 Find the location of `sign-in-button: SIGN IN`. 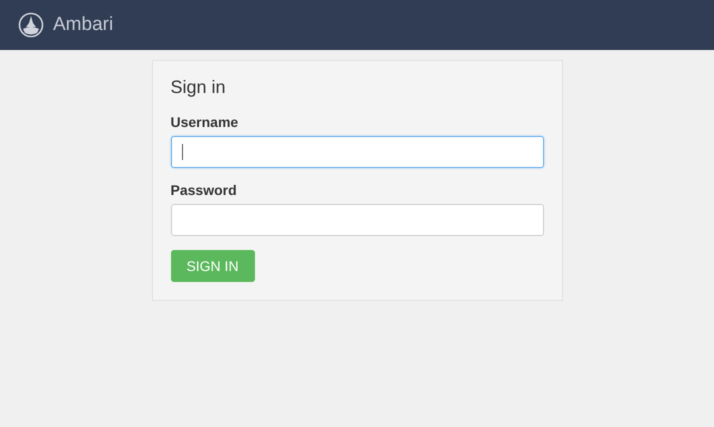

sign-in-button: SIGN IN is located at coordinates (212, 266).